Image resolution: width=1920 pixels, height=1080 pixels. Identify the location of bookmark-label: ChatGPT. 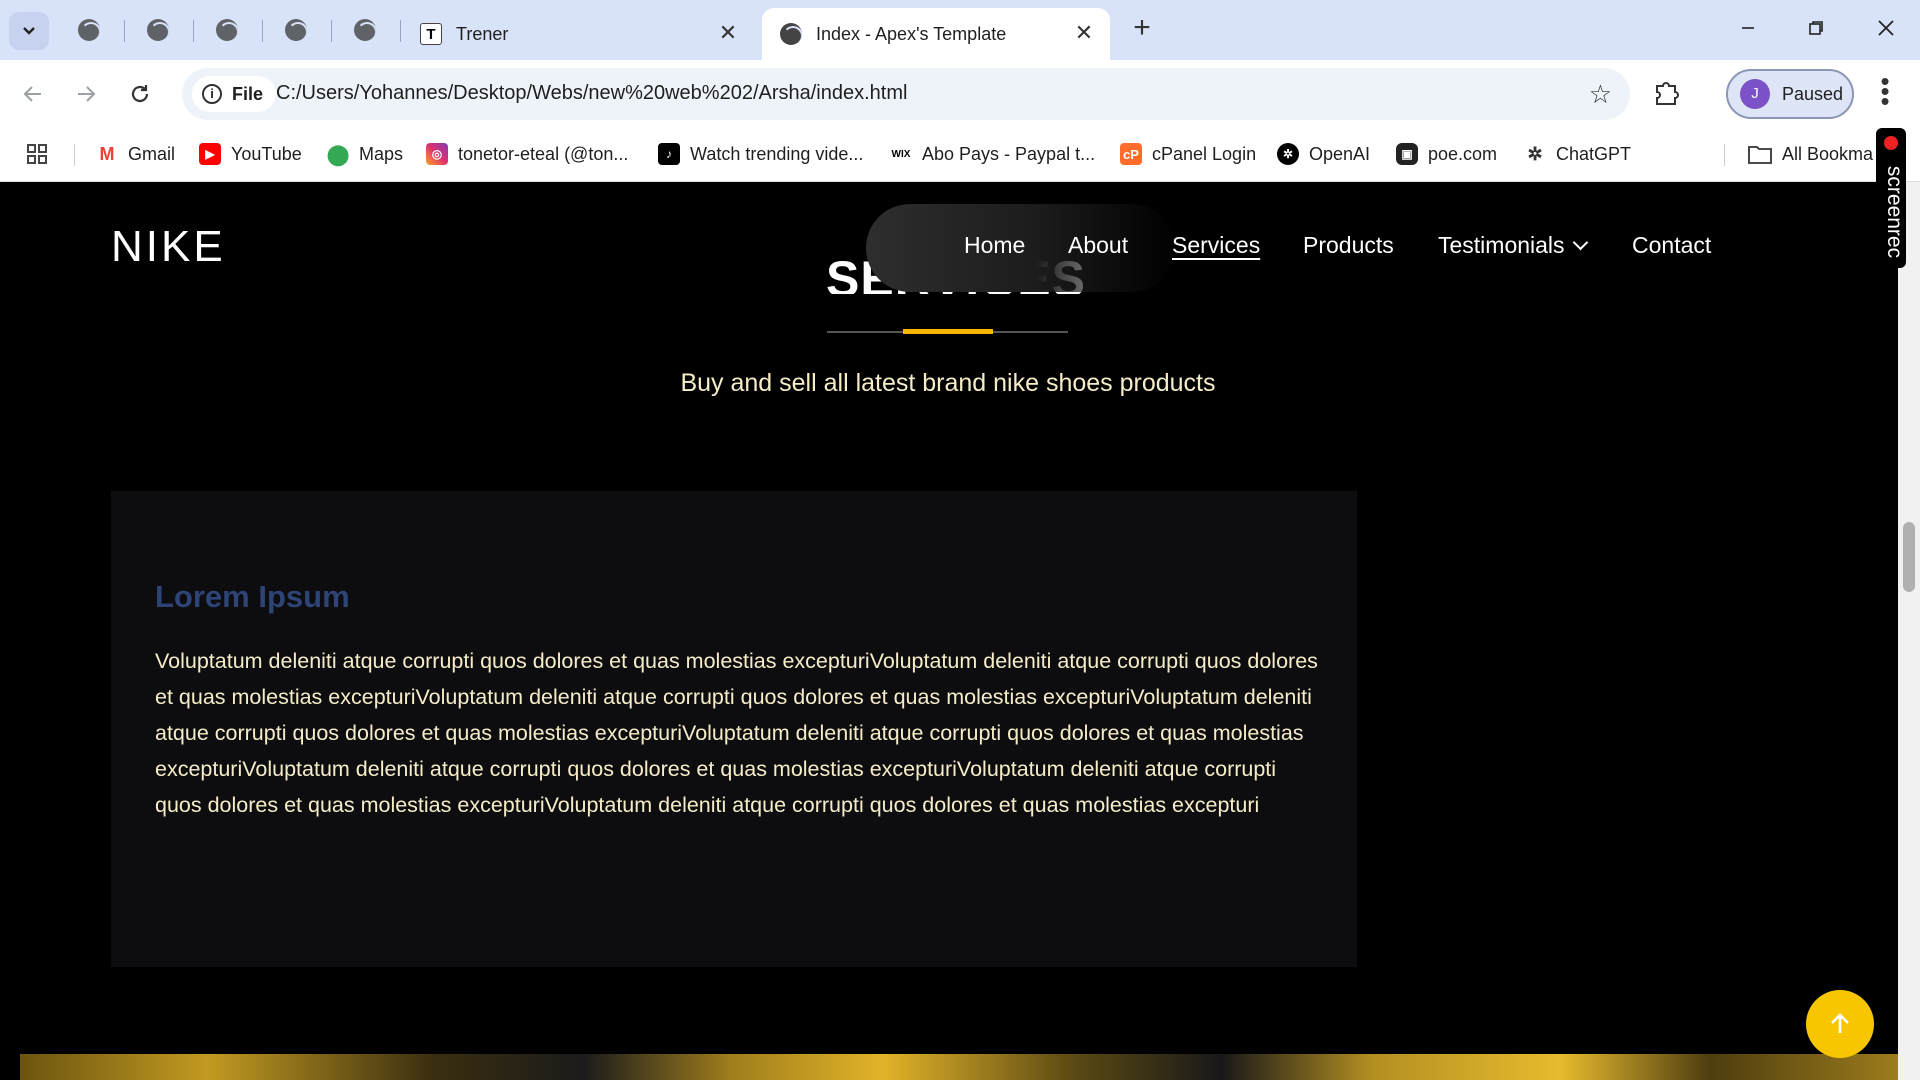
(1594, 153).